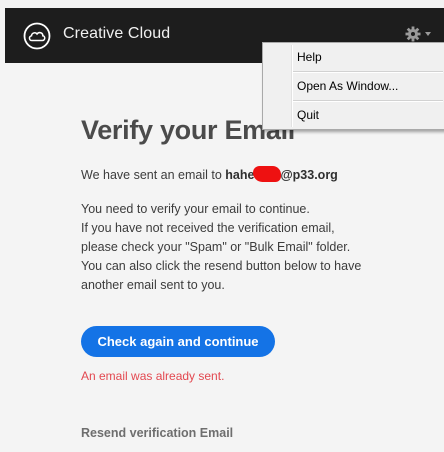  What do you see at coordinates (240, 175) in the screenshot?
I see `email-start: hahe` at bounding box center [240, 175].